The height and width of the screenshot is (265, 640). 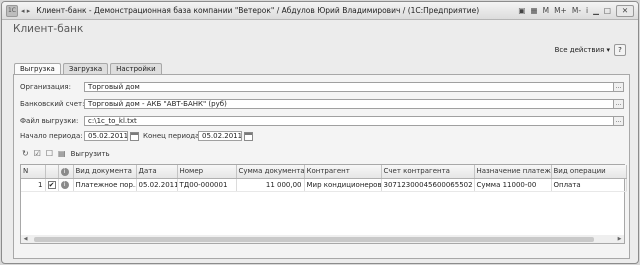 I want to click on refresh-icon: ↻, so click(x=25, y=153).